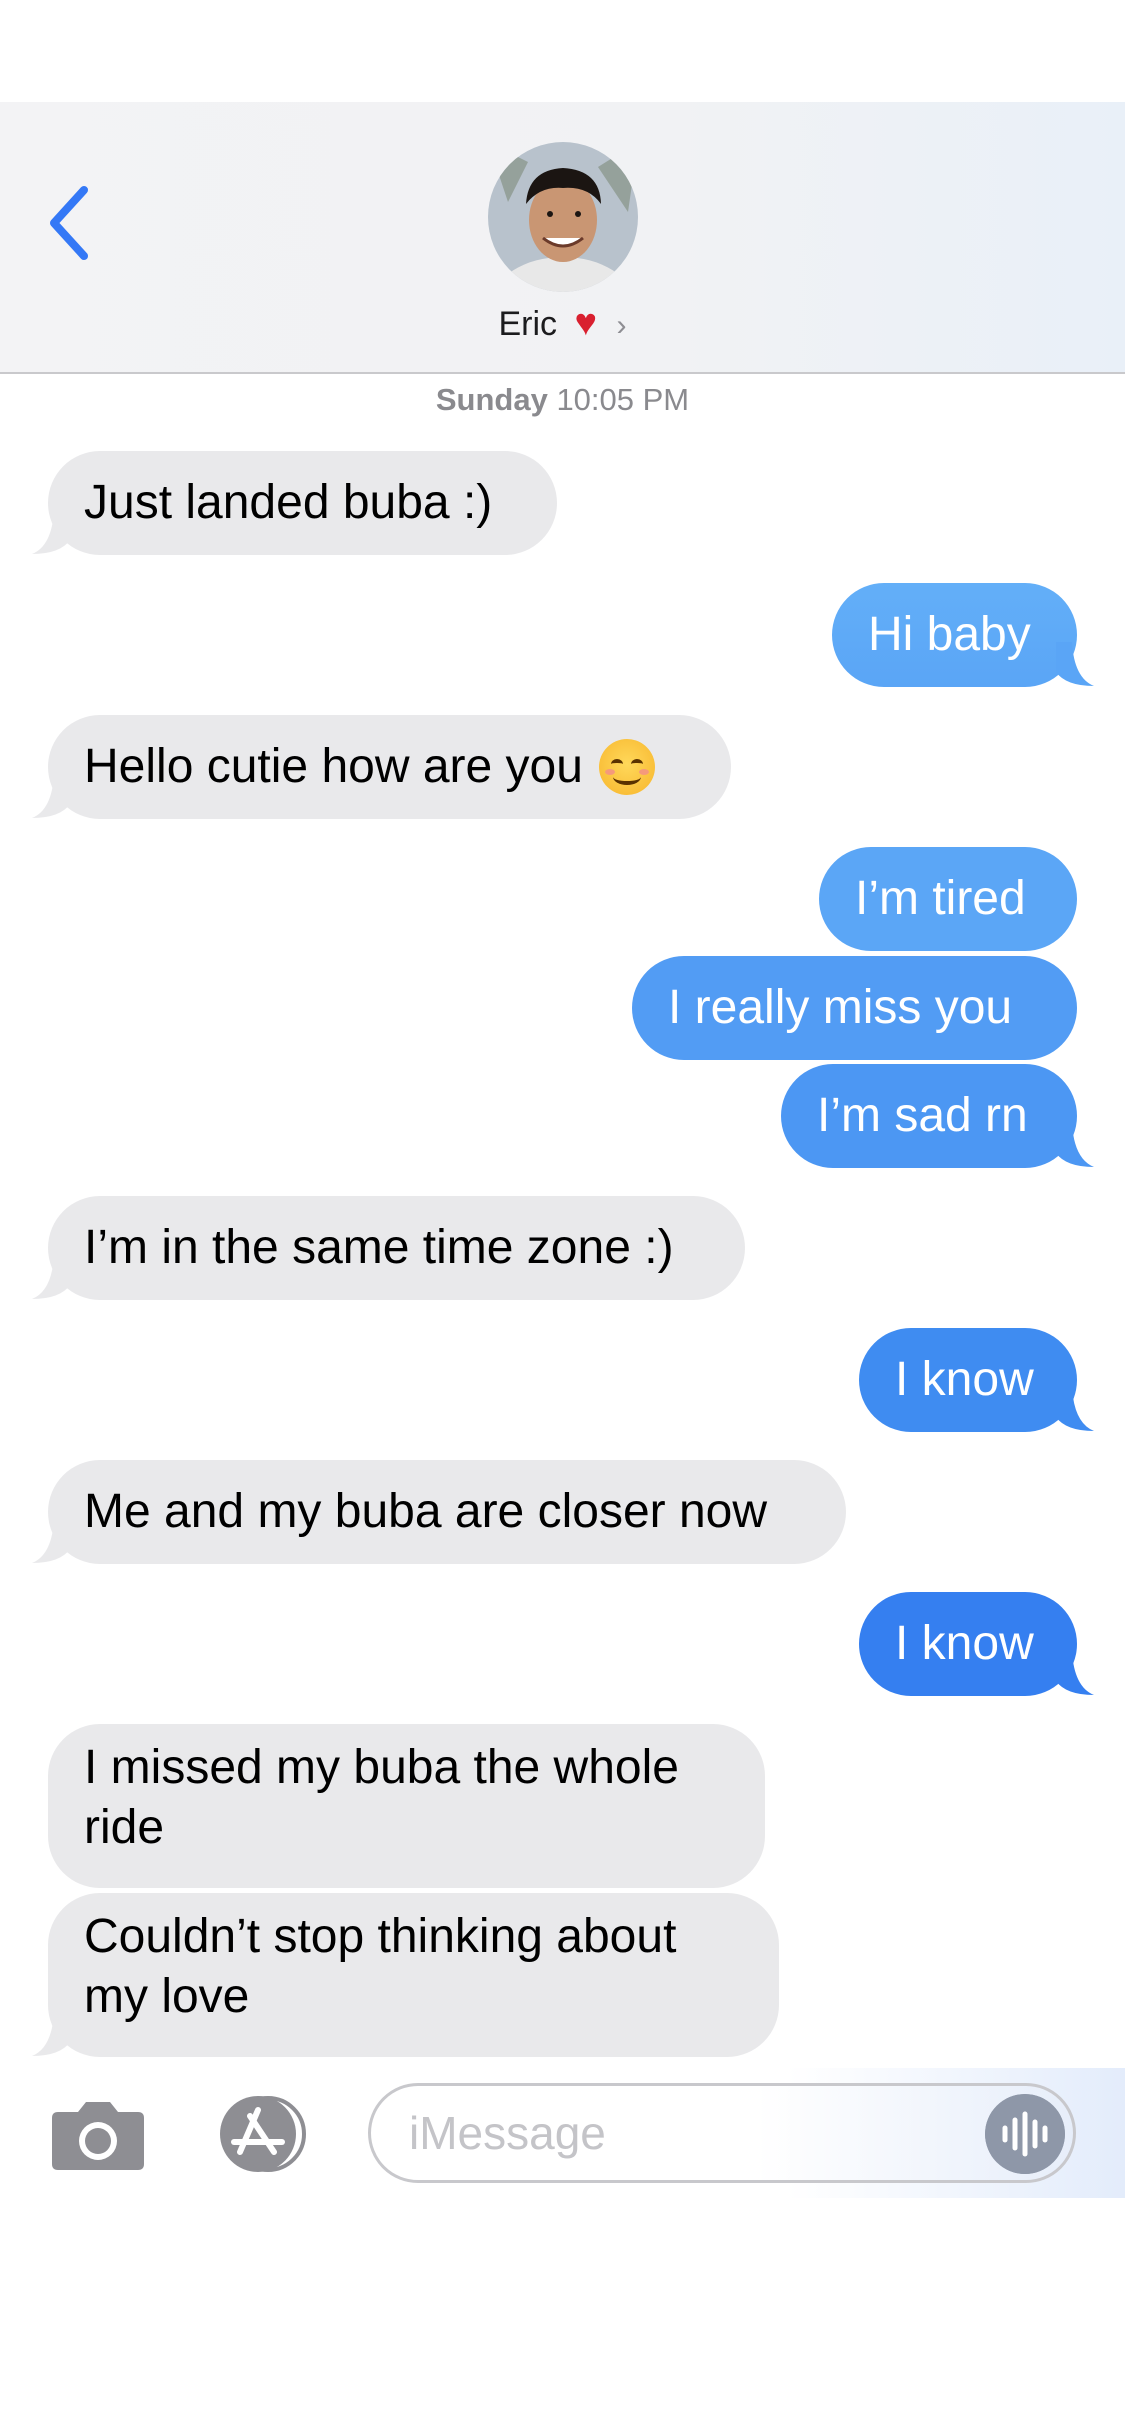 This screenshot has height=2436, width=1125. I want to click on app-store-icon, so click(265, 2134).